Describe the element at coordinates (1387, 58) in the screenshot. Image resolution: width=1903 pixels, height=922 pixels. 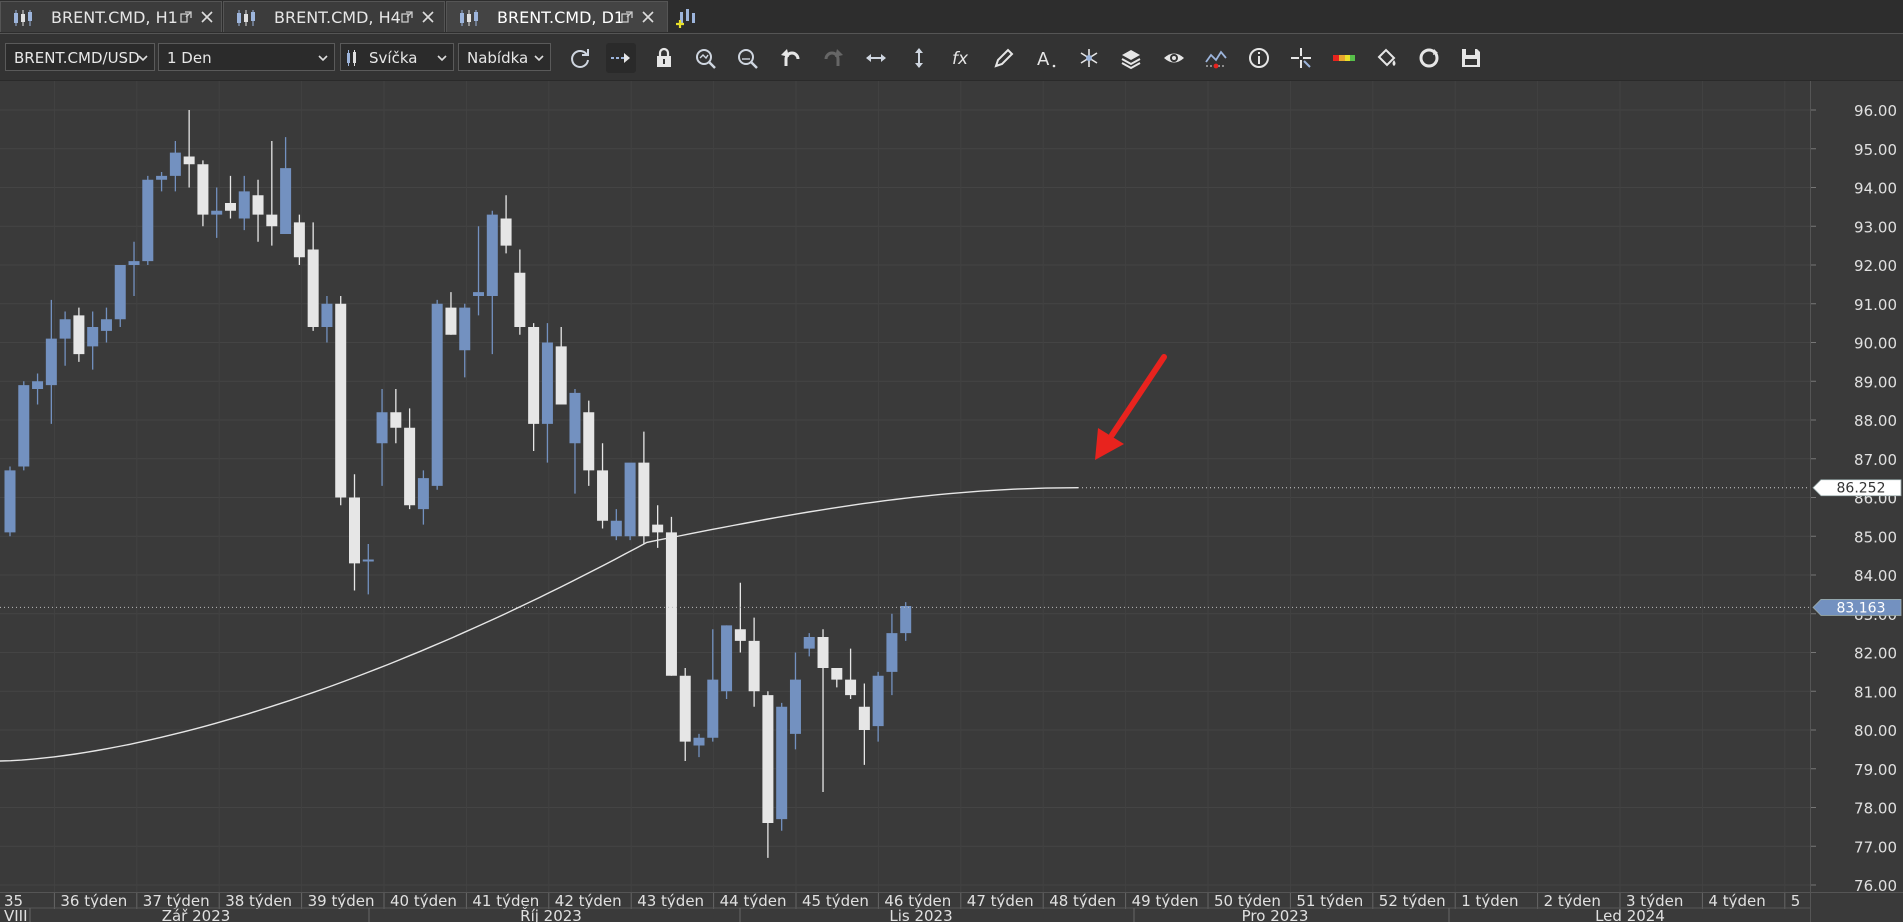
I see `fill-button` at that location.